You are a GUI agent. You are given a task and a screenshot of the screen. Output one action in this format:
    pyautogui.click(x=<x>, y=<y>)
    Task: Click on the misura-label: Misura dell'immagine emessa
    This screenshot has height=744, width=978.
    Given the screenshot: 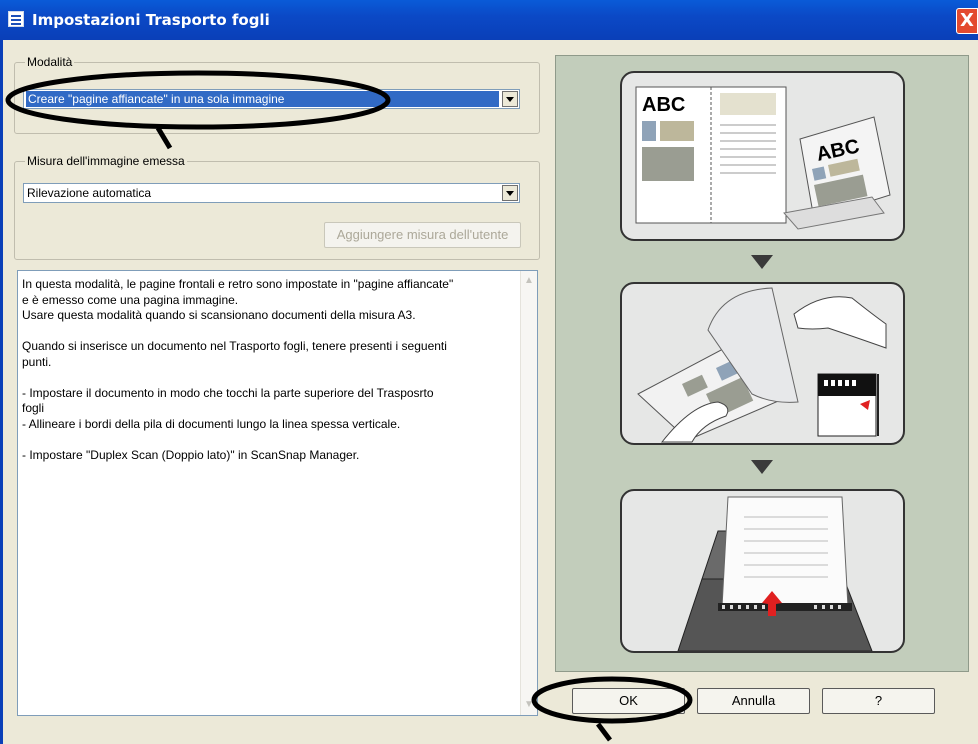 What is the action you would take?
    pyautogui.click(x=106, y=161)
    